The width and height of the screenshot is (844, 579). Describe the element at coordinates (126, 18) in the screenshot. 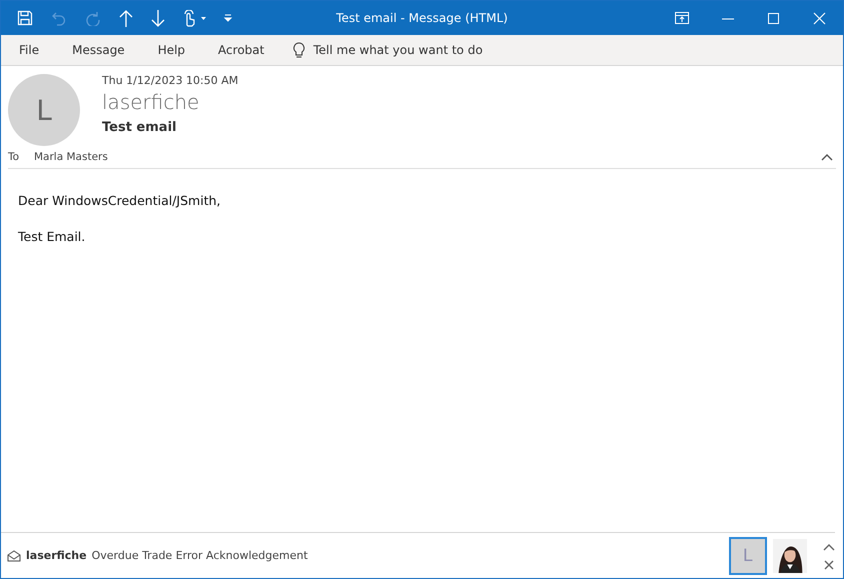

I see `up-arrow-icon` at that location.